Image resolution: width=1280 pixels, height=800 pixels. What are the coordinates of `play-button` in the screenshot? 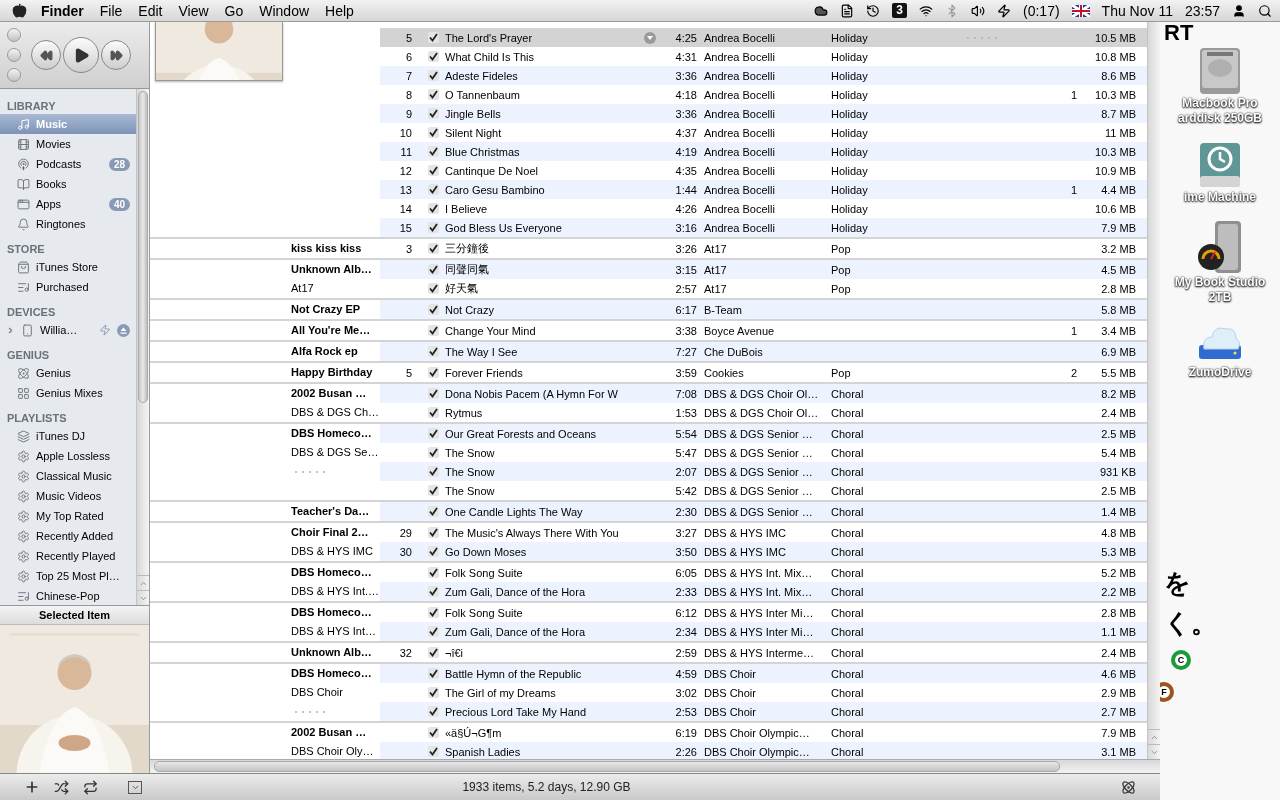 It's located at (81, 55).